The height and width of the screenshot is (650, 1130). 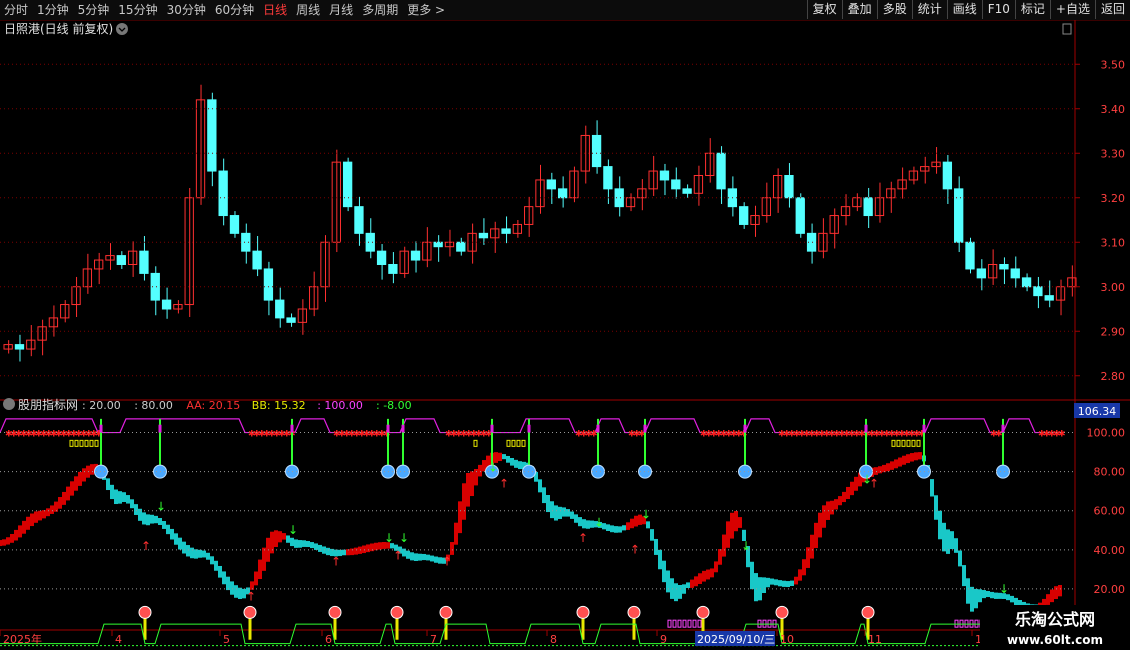 I want to click on title-chevron-icon, so click(x=122, y=29).